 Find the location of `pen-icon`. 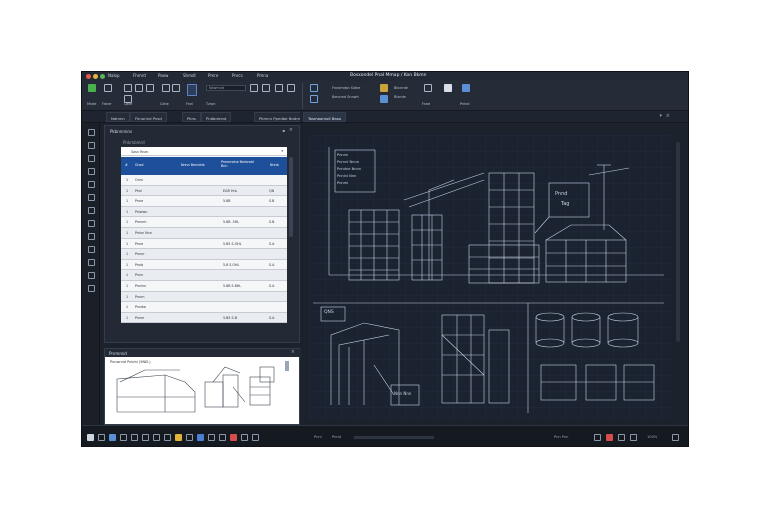

pen-icon is located at coordinates (254, 88).